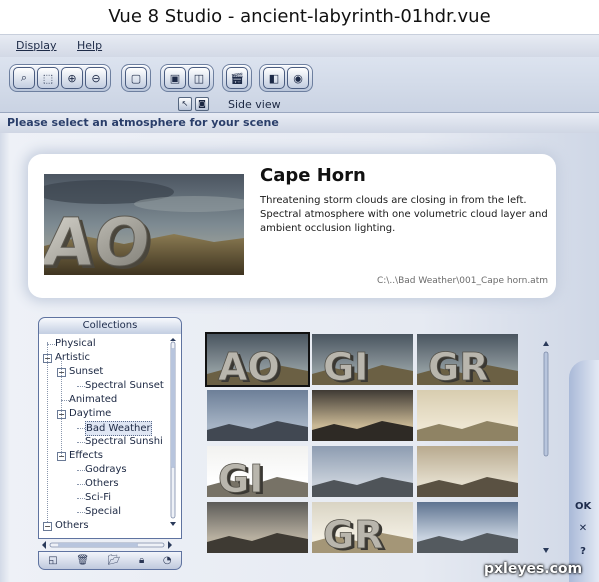 This screenshot has width=599, height=582. I want to click on frame-icon: ▣, so click(175, 78).